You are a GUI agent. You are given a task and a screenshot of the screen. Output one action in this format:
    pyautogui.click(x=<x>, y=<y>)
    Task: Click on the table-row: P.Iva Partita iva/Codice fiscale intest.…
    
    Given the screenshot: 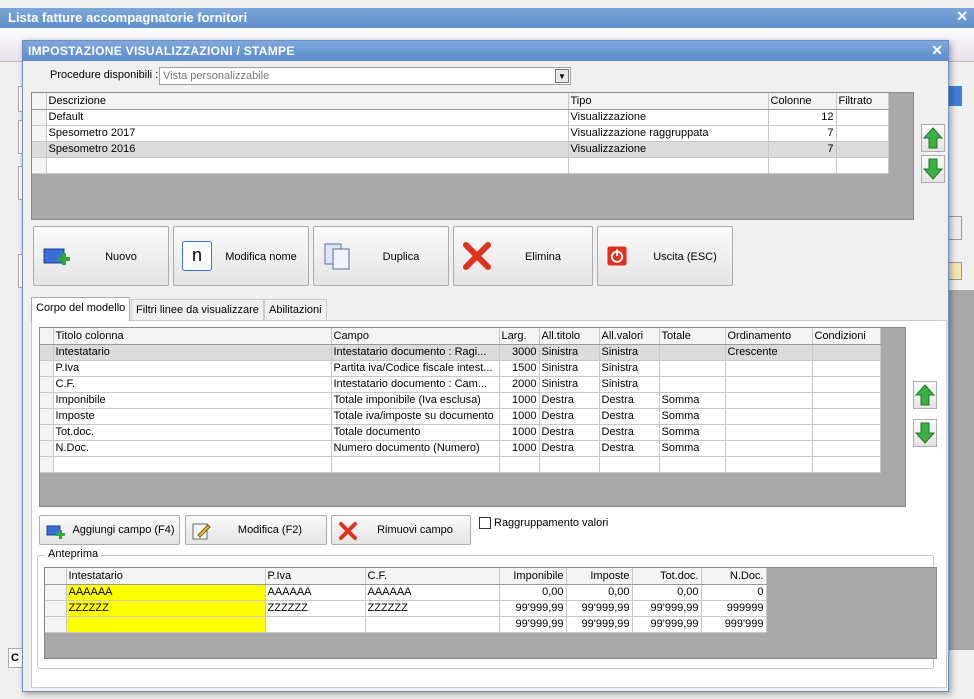 What is the action you would take?
    pyautogui.click(x=460, y=368)
    